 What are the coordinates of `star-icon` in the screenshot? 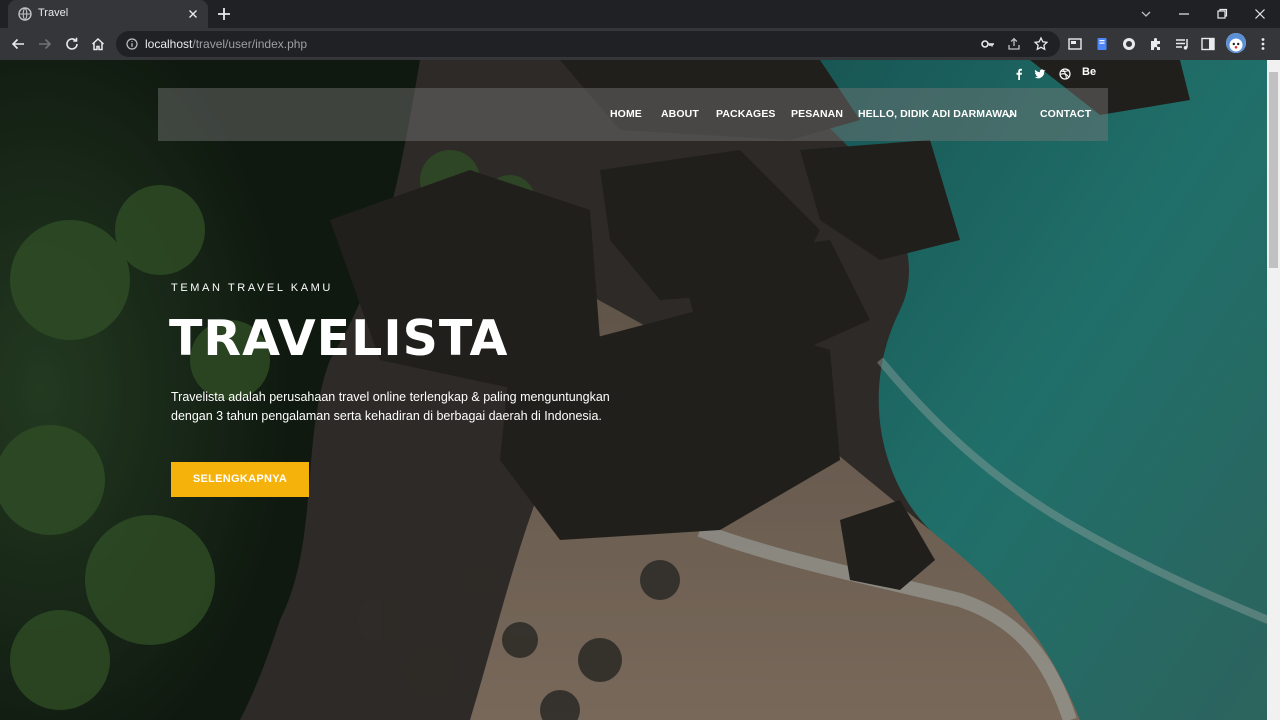 It's located at (1041, 44).